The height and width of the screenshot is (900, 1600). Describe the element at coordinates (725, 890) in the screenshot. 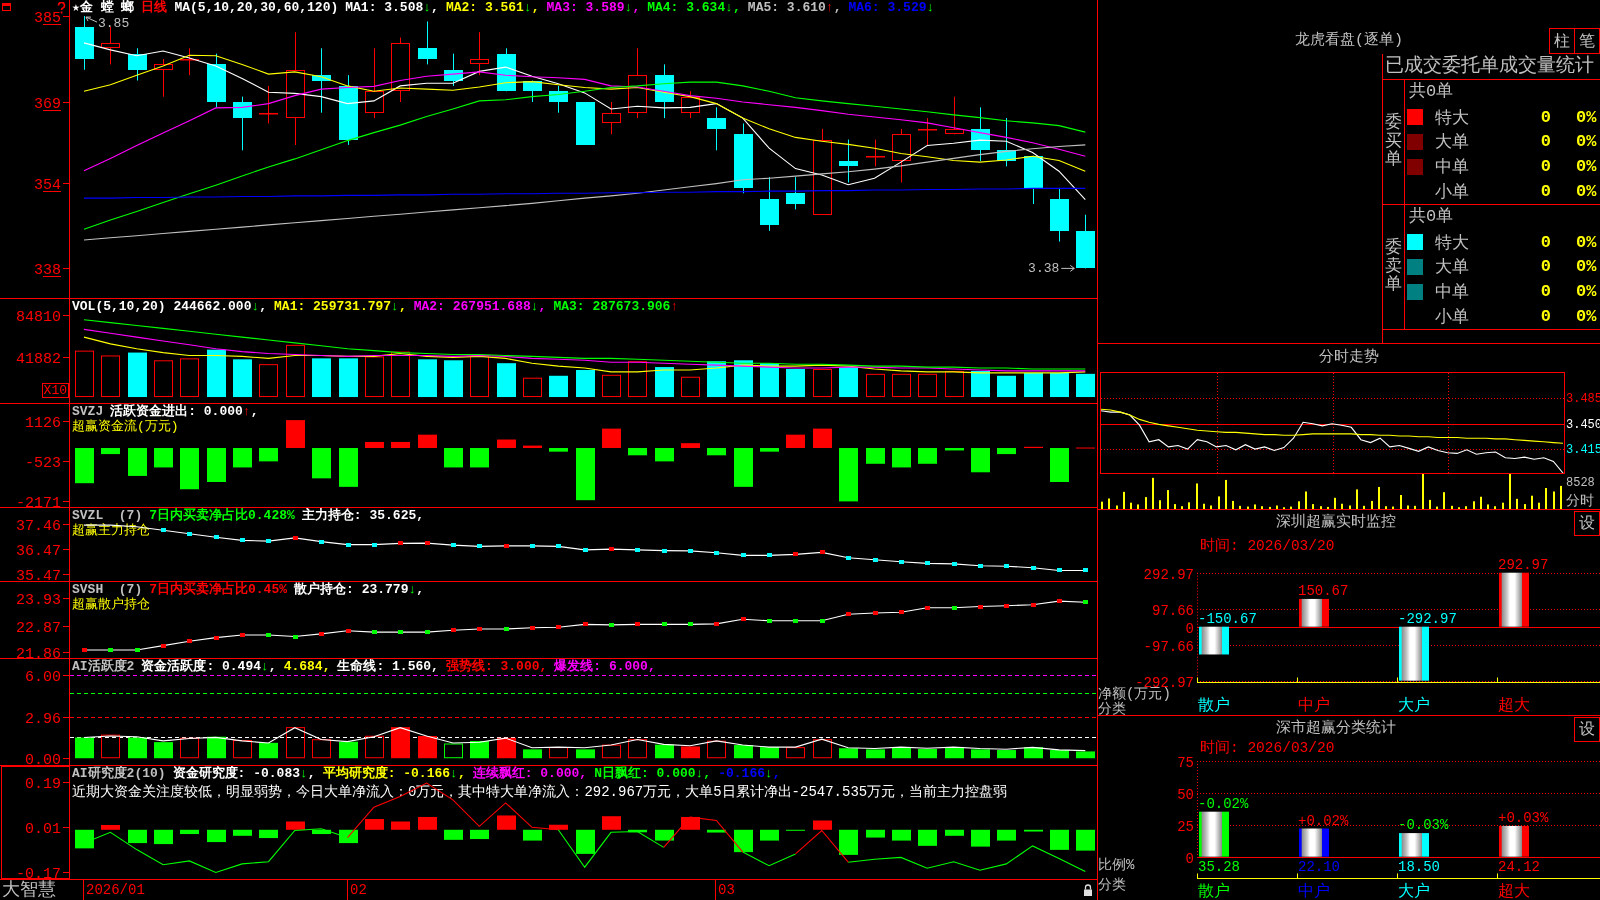

I see `date-label: 03` at that location.